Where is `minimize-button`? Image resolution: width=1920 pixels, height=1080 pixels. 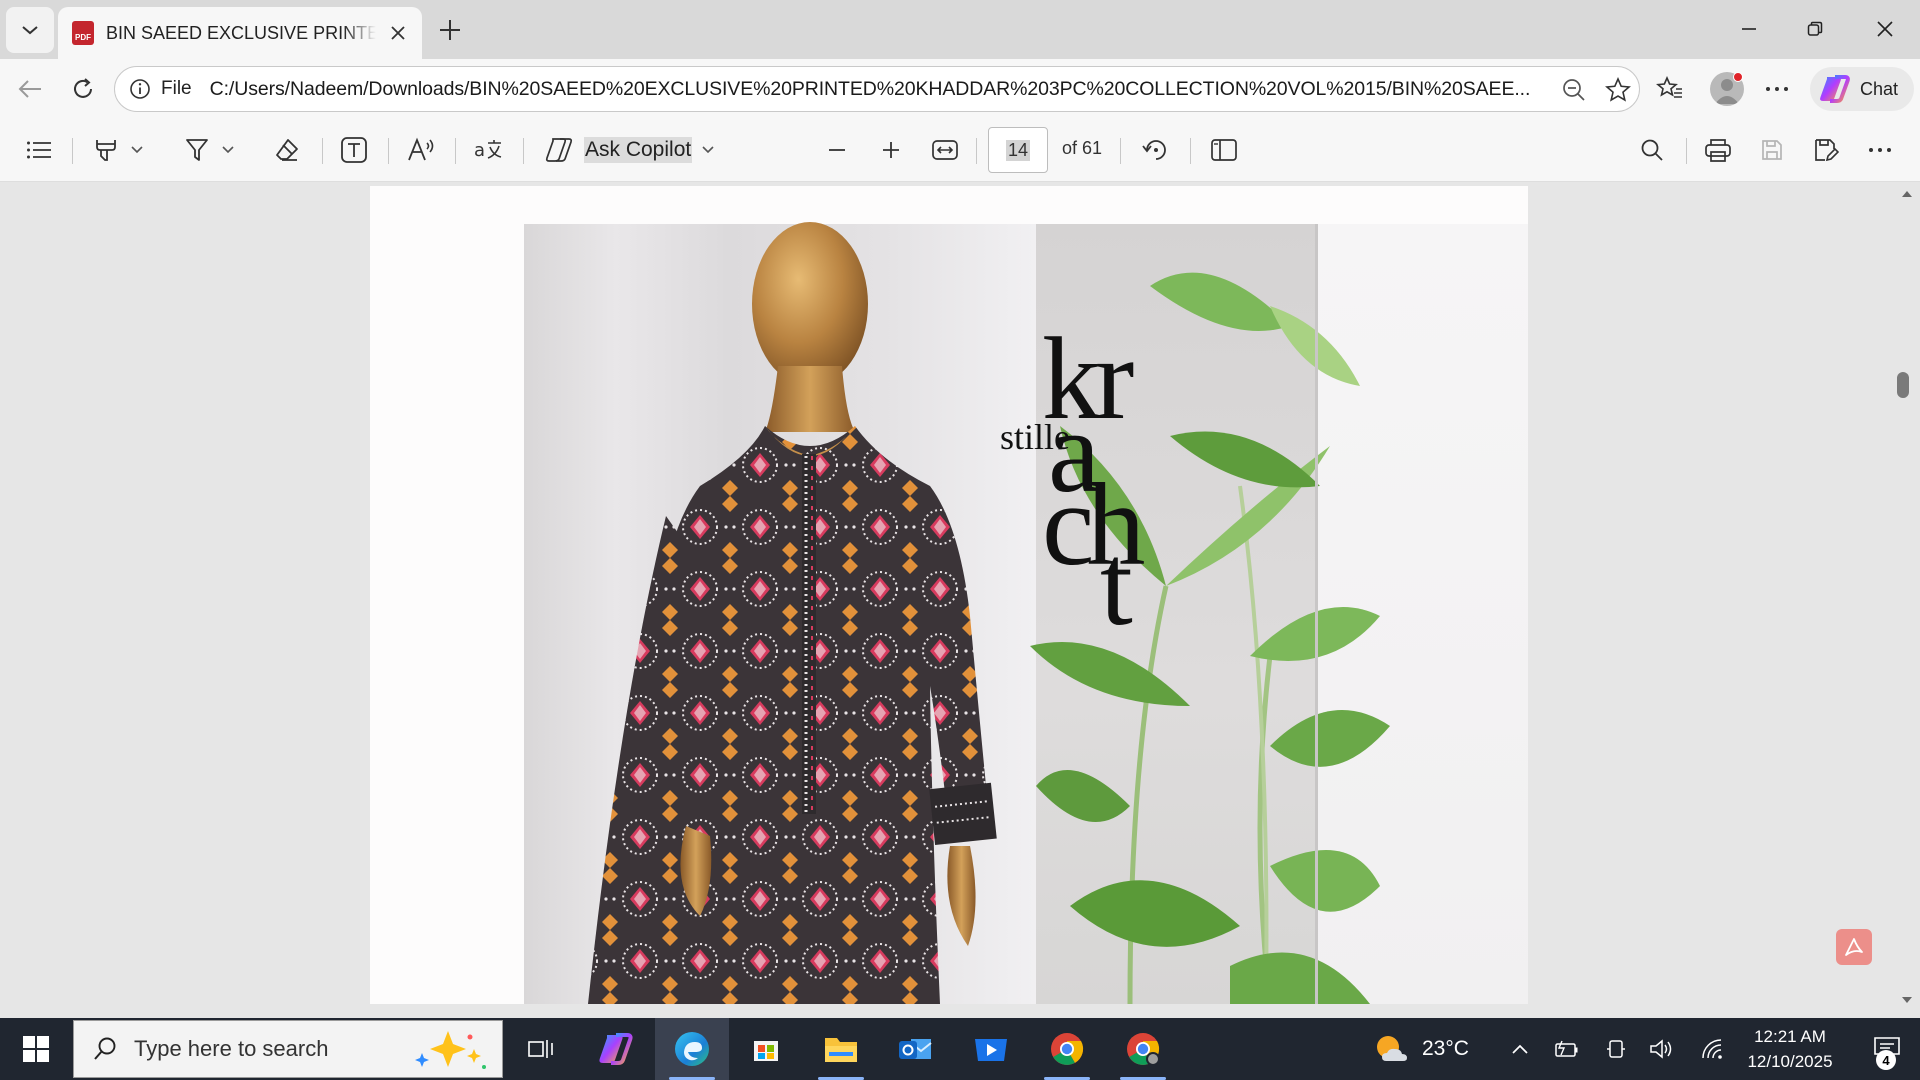 minimize-button is located at coordinates (1749, 29).